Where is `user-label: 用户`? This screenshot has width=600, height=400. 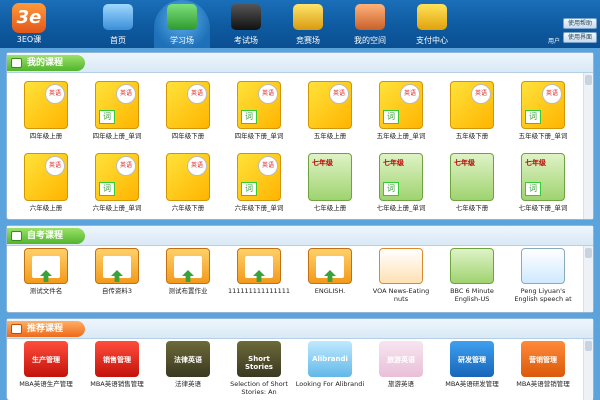 user-label: 用户 is located at coordinates (553, 41).